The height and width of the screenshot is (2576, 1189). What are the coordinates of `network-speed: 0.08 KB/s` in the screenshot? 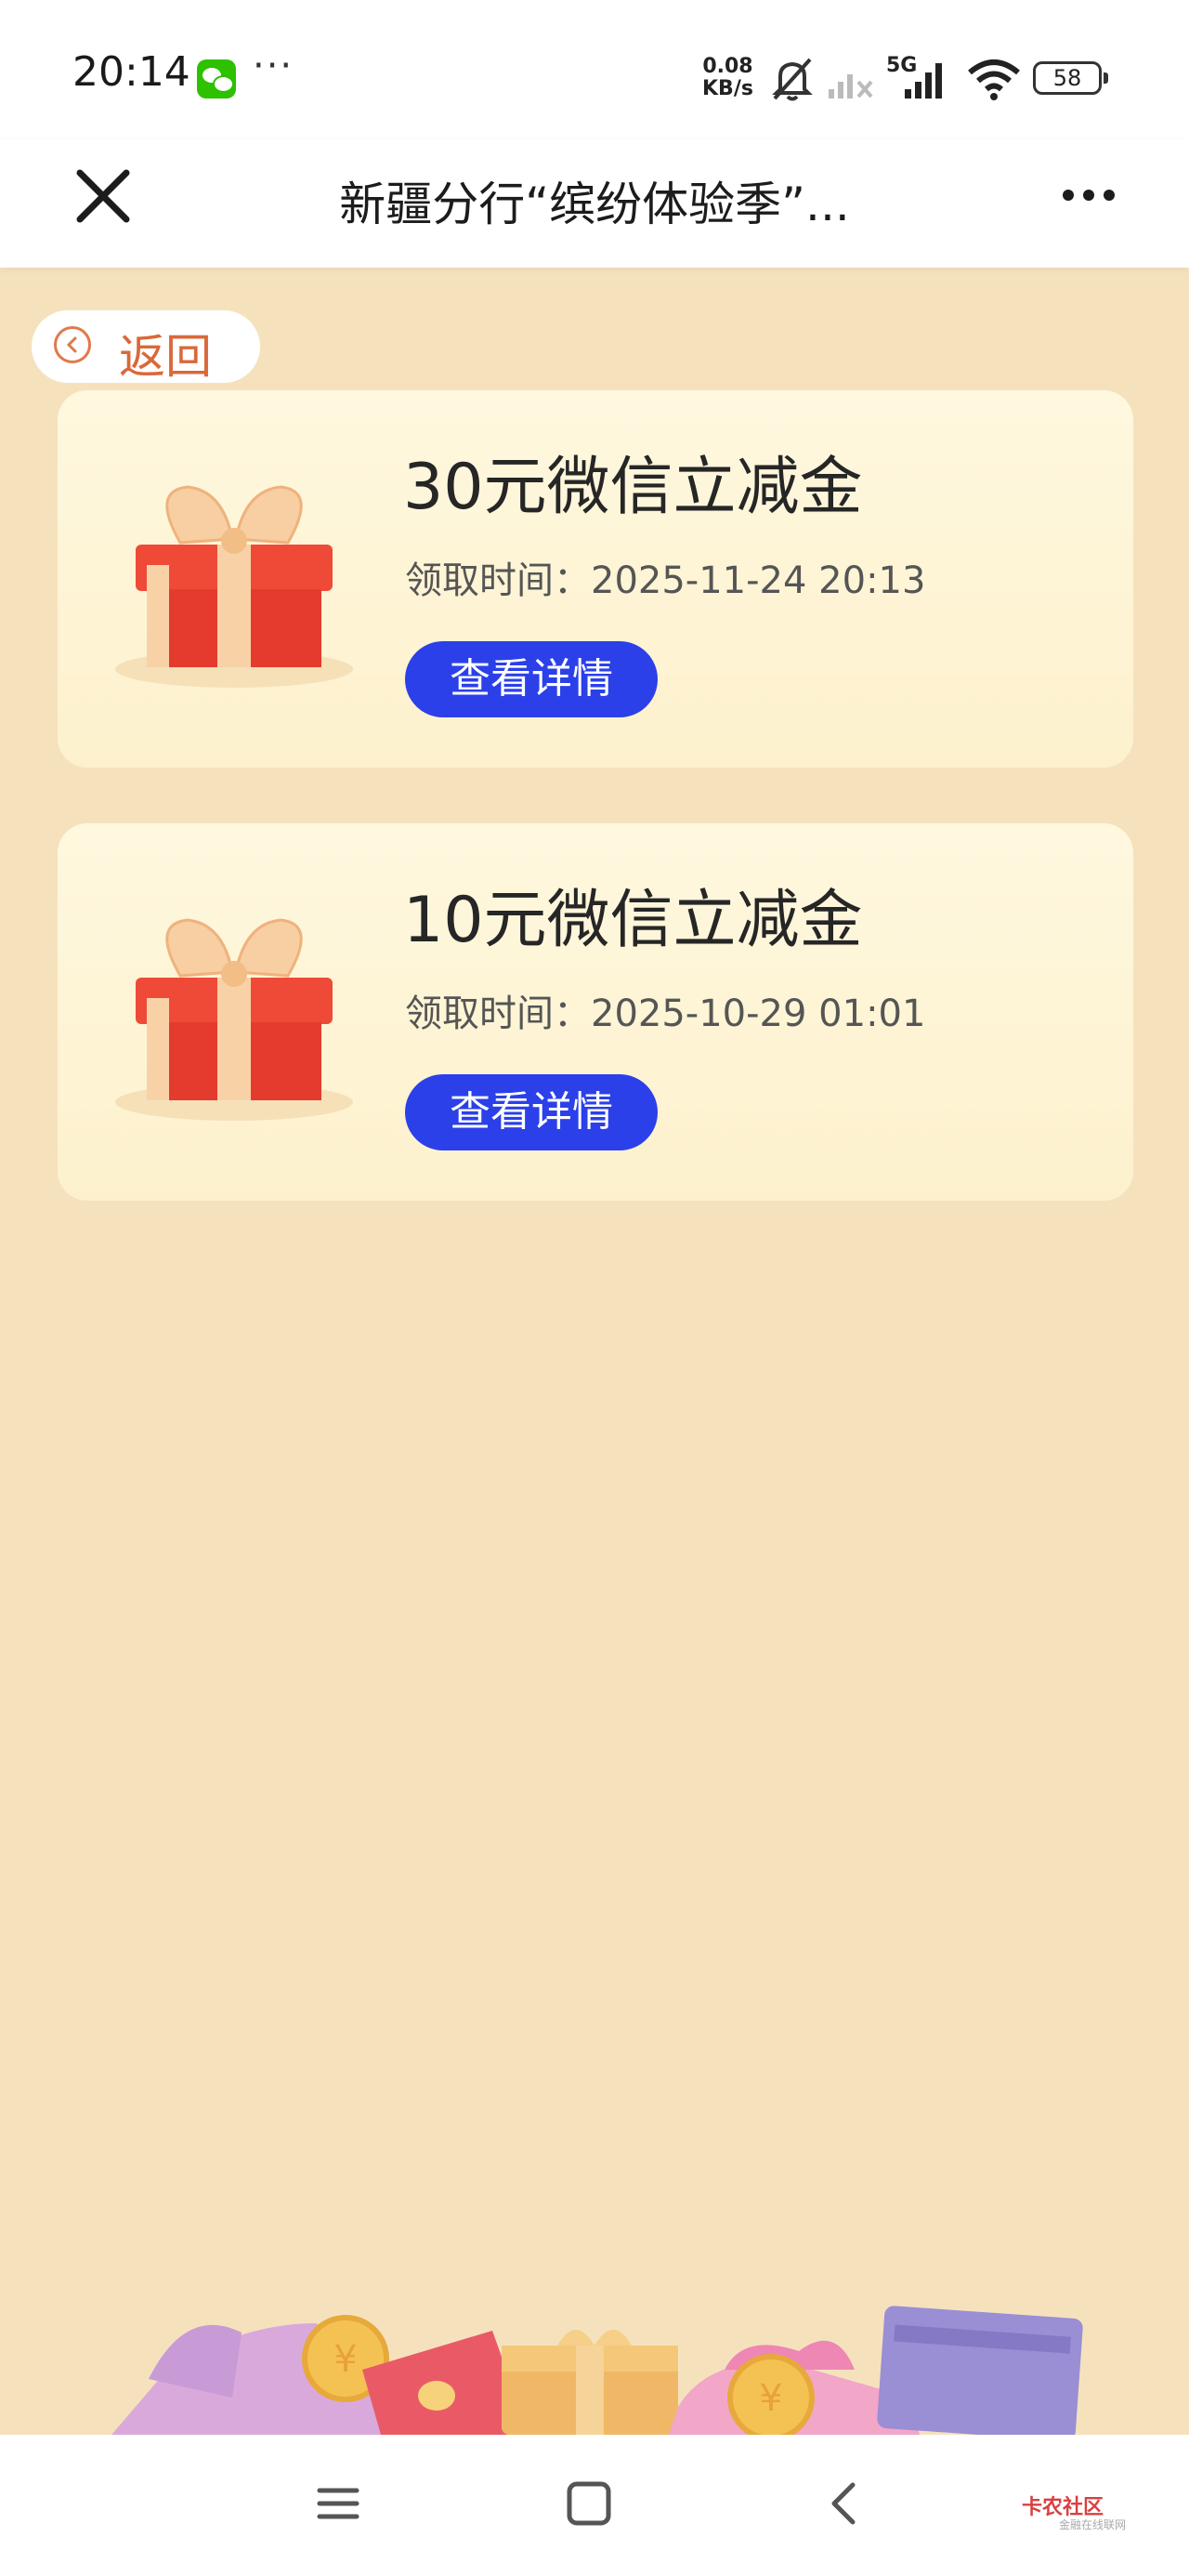 It's located at (727, 78).